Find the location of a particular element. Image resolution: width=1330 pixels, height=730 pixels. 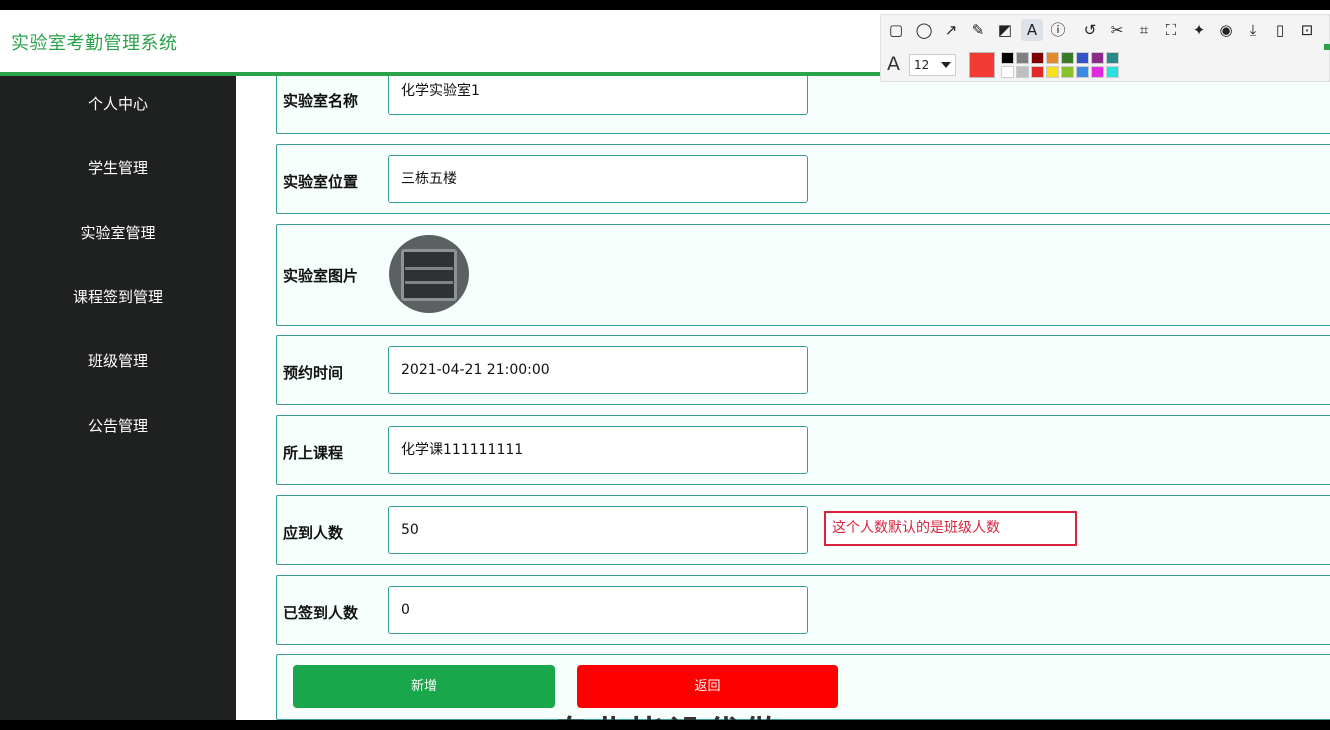

form-row-lab-location: 实验室位置 三栋五楼 is located at coordinates (803, 179).